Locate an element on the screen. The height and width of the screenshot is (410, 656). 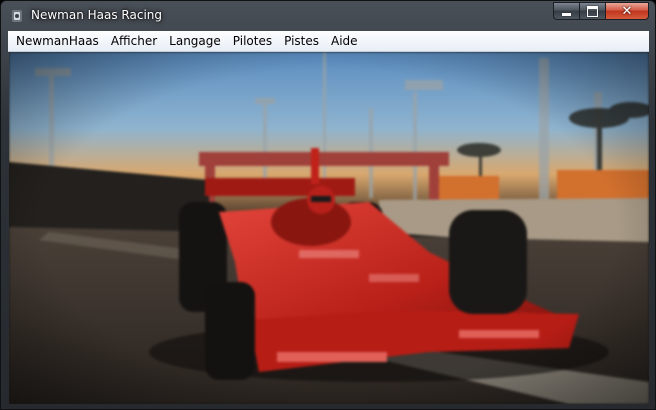
menu-pilotes: Pilotes is located at coordinates (252, 41).